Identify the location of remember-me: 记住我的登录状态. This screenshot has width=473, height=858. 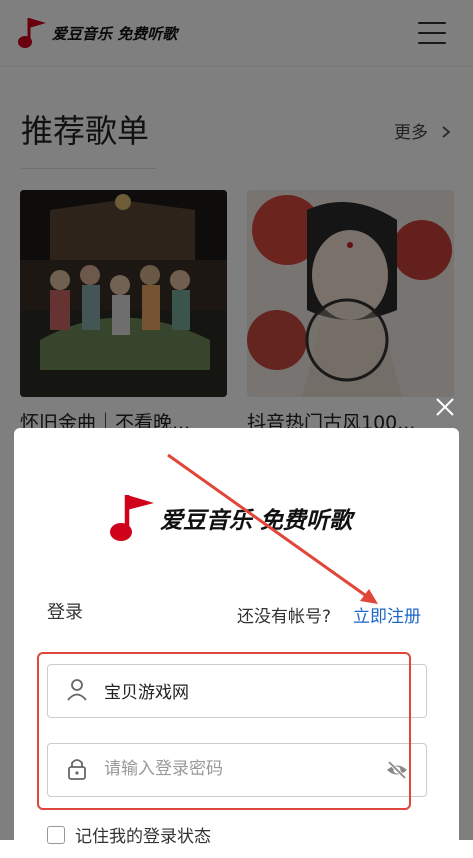
(129, 834).